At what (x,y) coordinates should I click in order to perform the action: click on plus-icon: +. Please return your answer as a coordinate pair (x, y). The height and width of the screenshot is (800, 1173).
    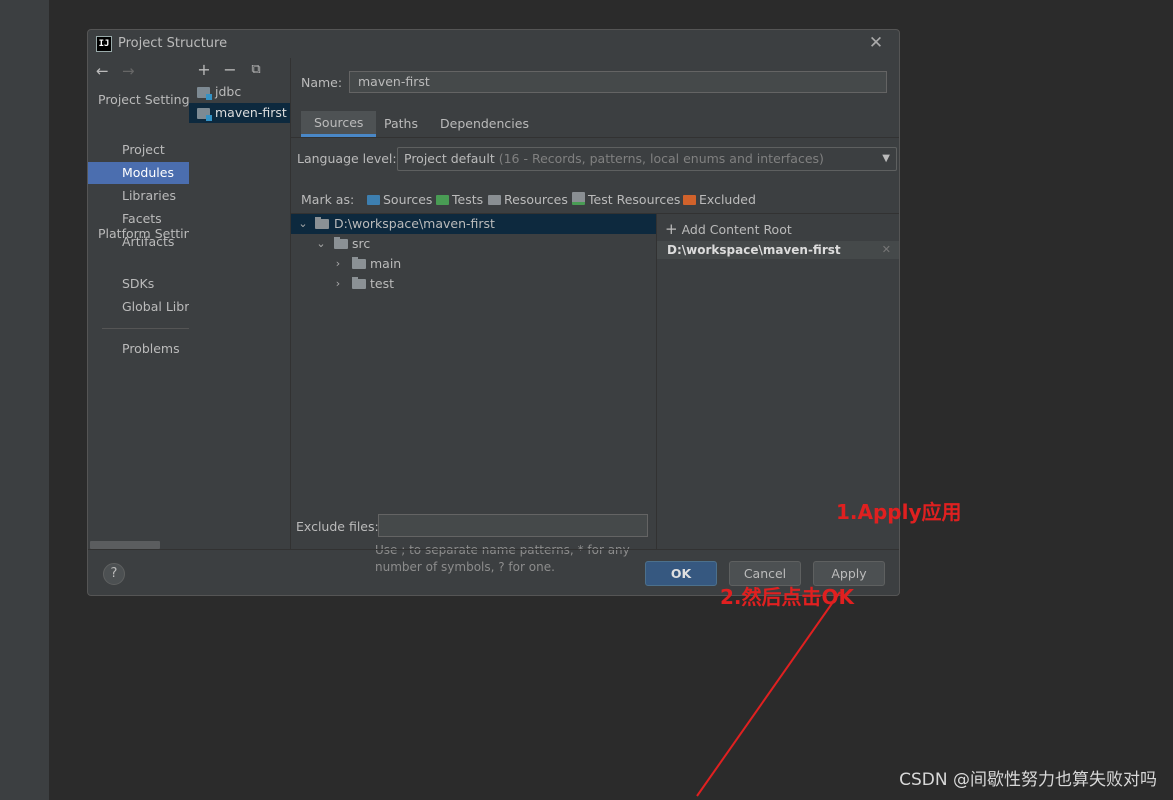
    Looking at the image, I should click on (671, 229).